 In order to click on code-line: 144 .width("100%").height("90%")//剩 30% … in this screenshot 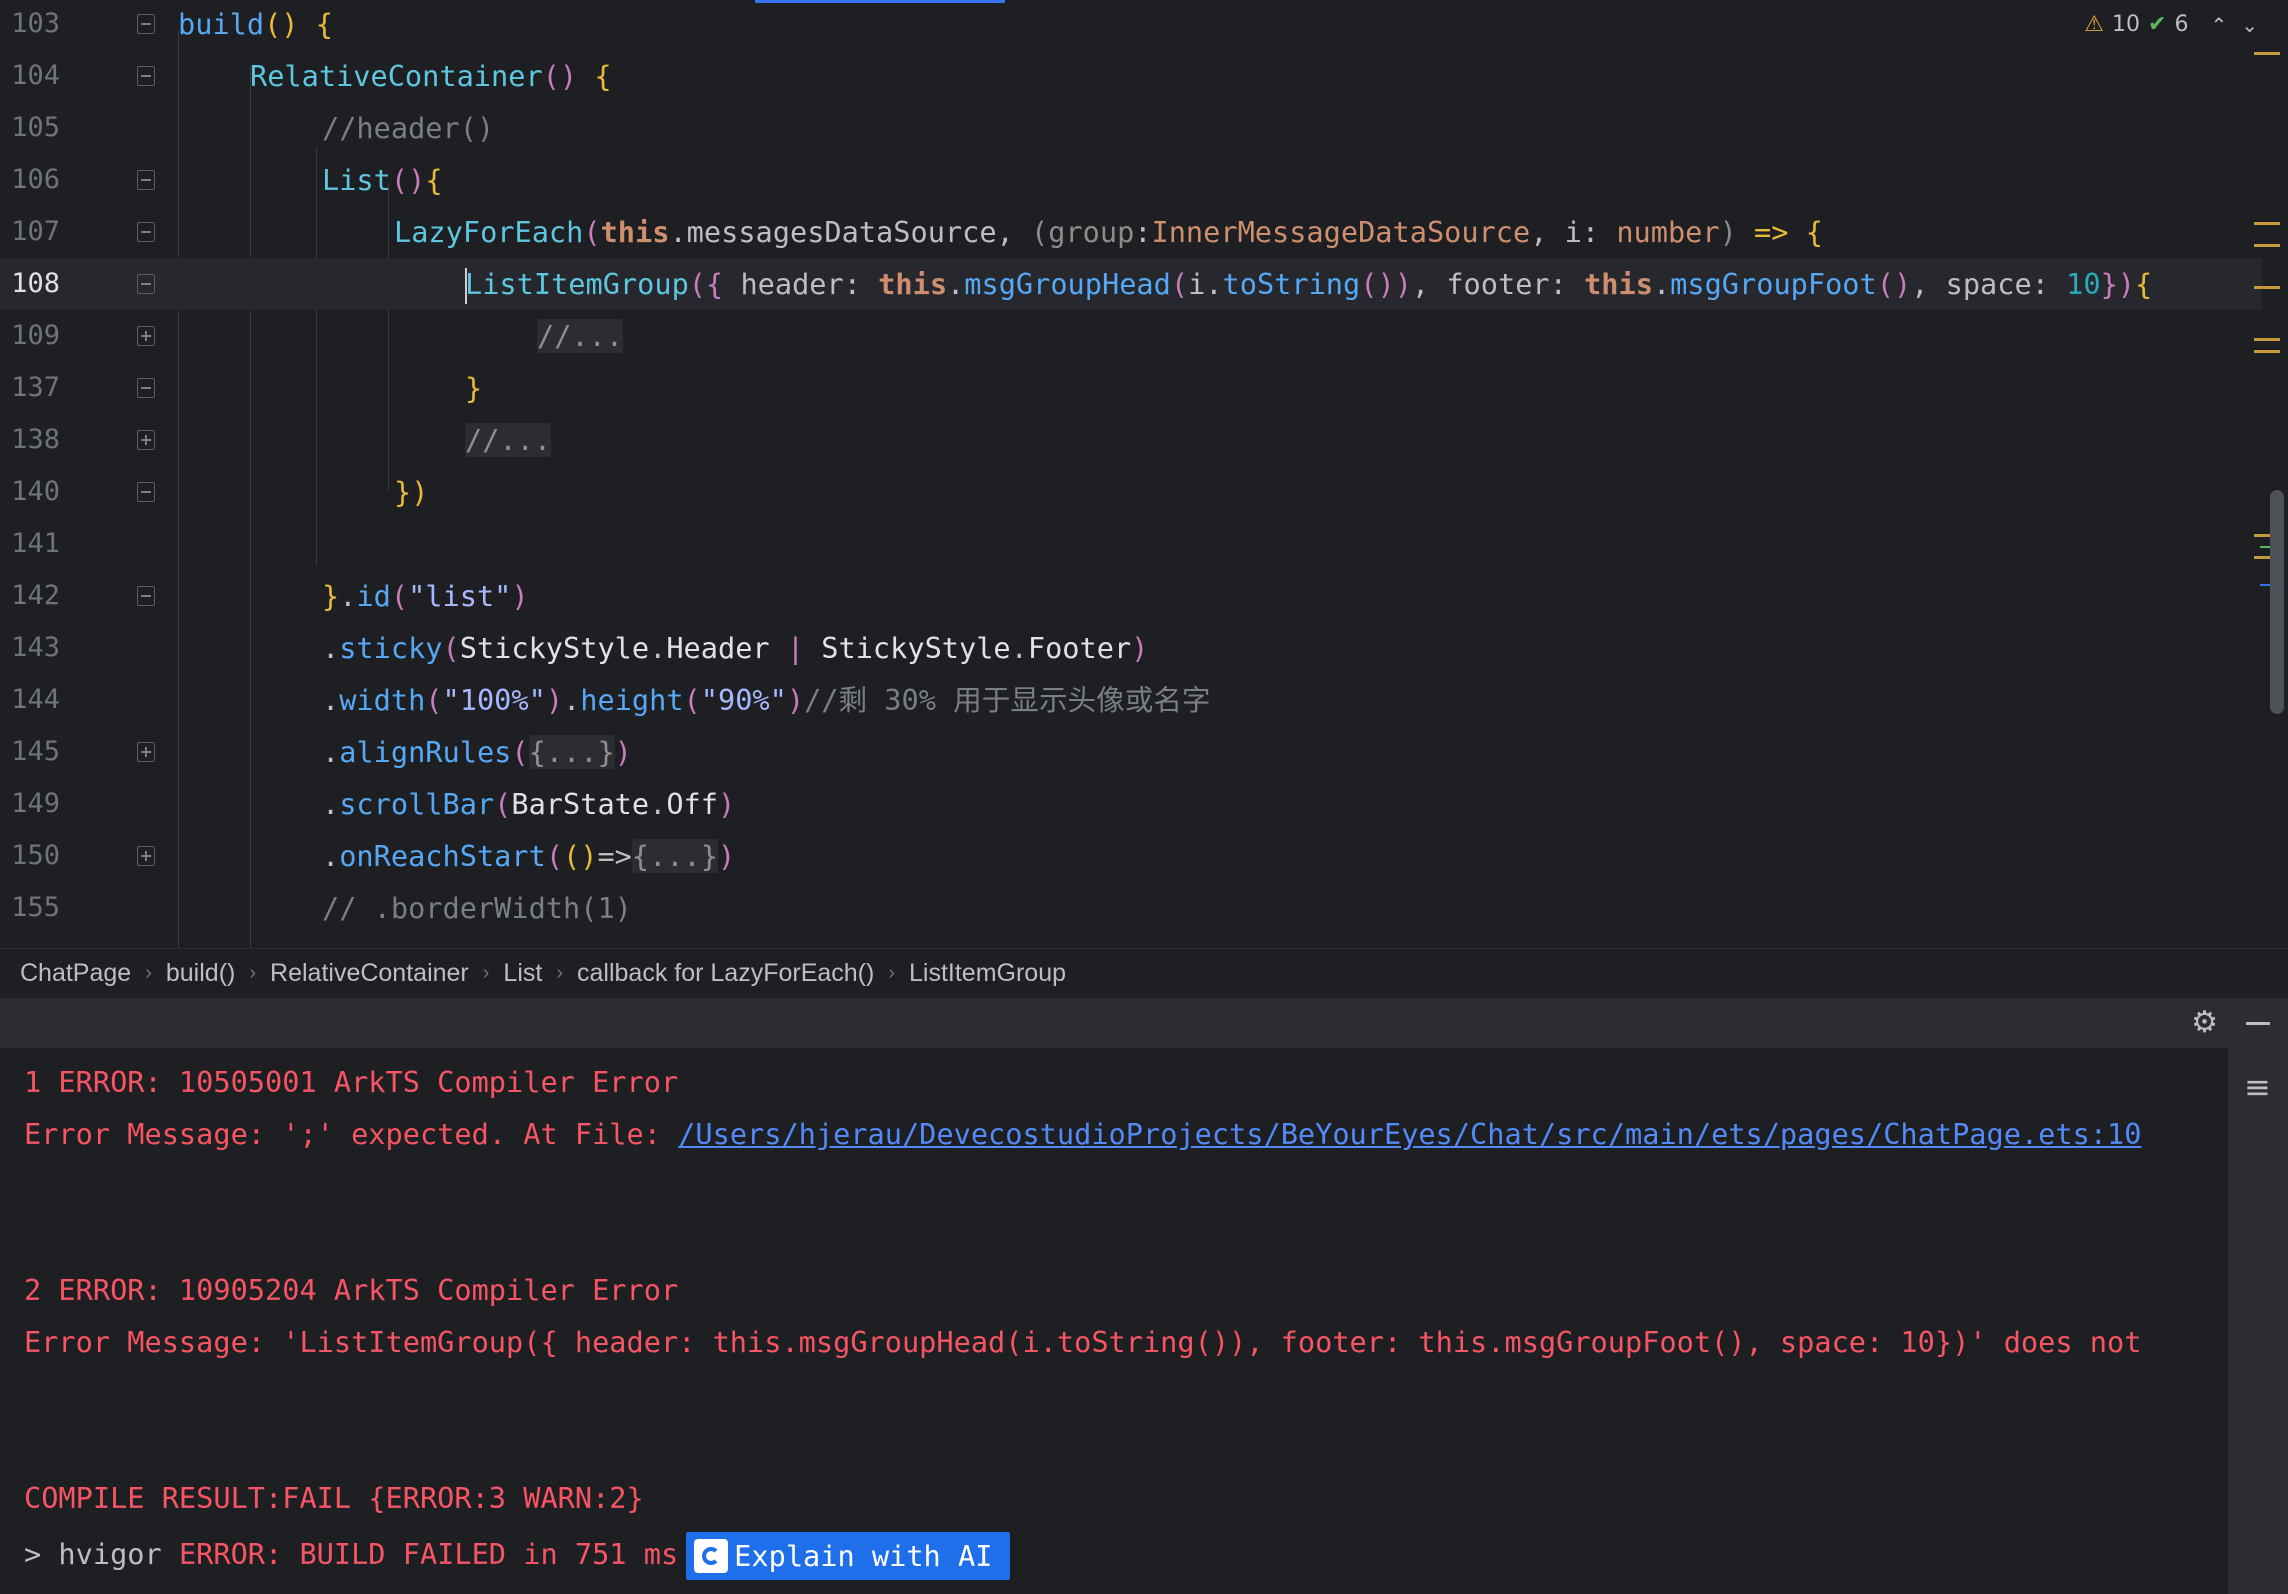, I will do `click(1131, 700)`.